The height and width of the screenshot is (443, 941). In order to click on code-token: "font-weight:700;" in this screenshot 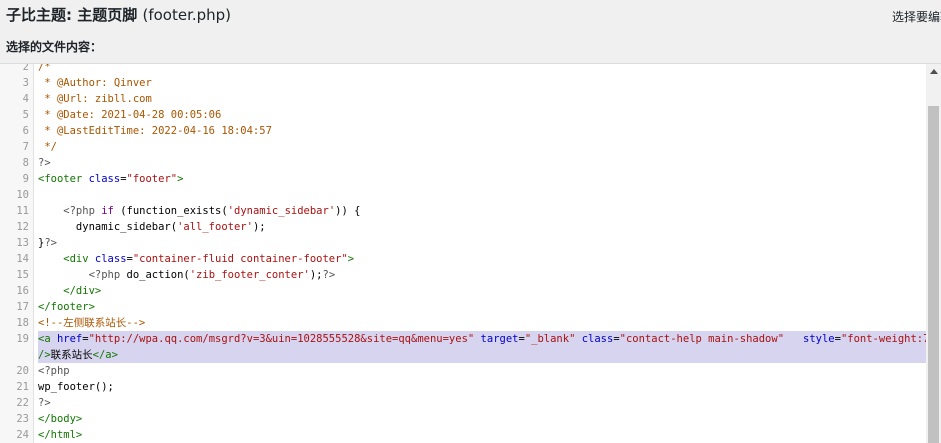, I will do `click(883, 339)`.